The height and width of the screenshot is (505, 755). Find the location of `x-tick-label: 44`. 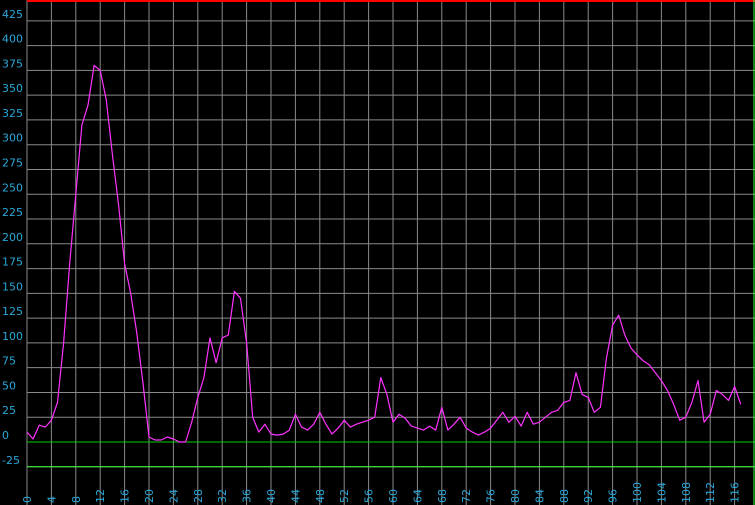

x-tick-label: 44 is located at coordinates (295, 496).